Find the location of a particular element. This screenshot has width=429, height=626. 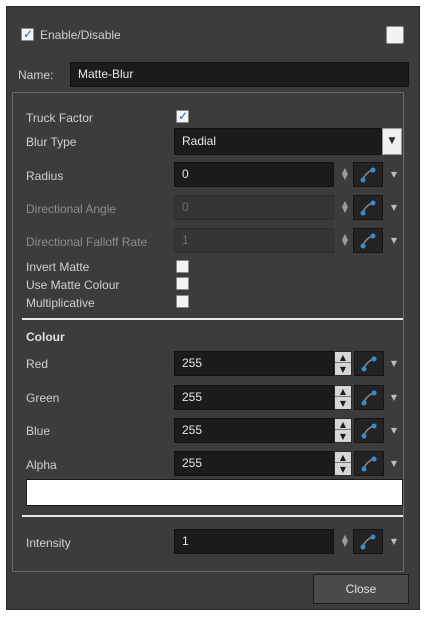

radius-spinner: ▲ ▼ is located at coordinates (345, 174).